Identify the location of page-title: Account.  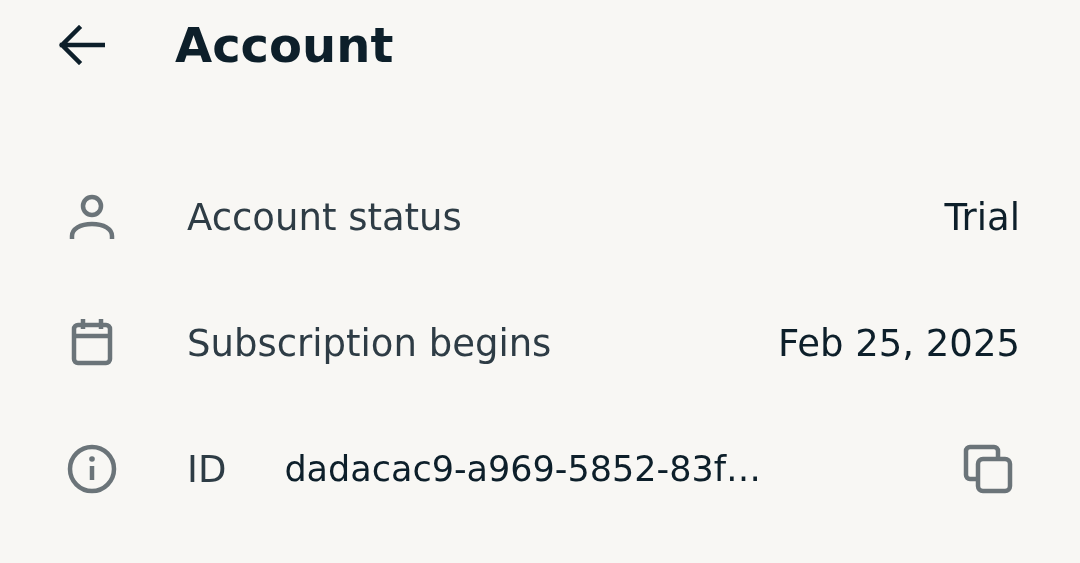
(284, 45).